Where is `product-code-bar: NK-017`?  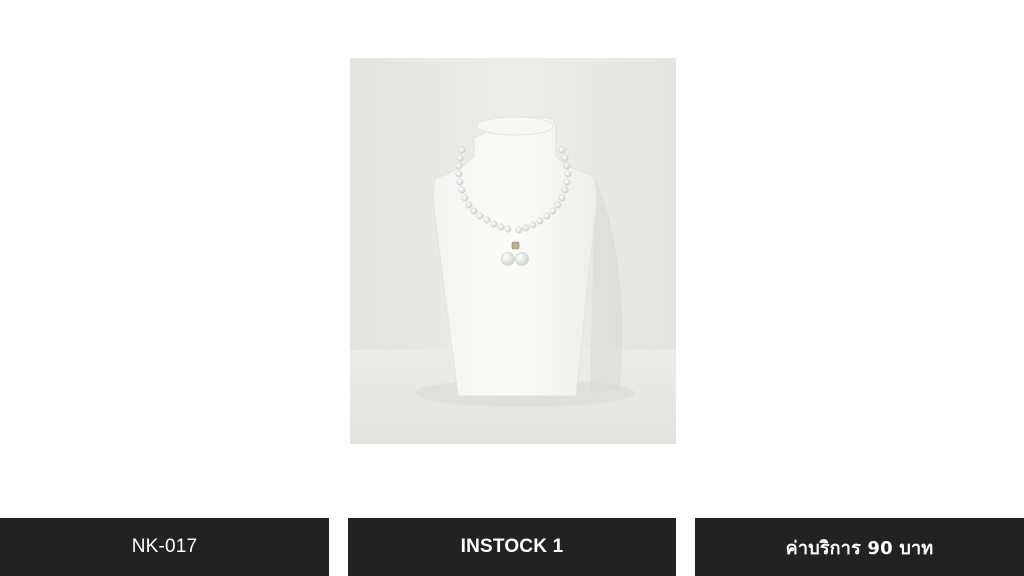
product-code-bar: NK-017 is located at coordinates (164, 547).